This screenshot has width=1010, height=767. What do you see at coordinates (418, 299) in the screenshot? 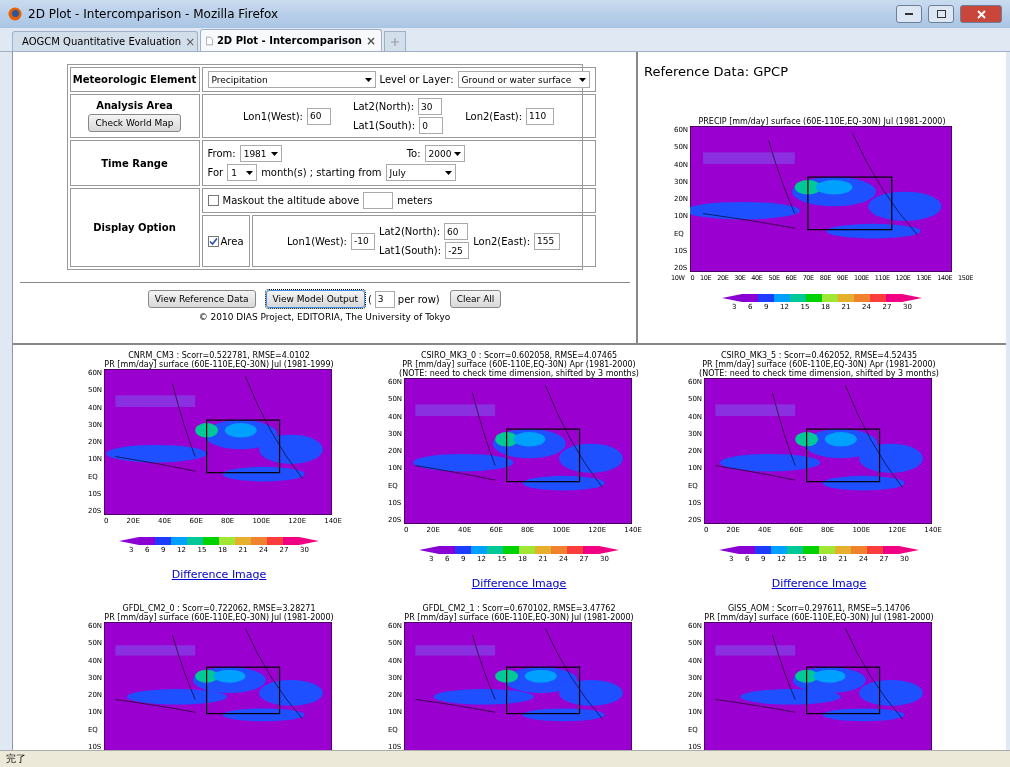
I see `field-label: per row)` at bounding box center [418, 299].